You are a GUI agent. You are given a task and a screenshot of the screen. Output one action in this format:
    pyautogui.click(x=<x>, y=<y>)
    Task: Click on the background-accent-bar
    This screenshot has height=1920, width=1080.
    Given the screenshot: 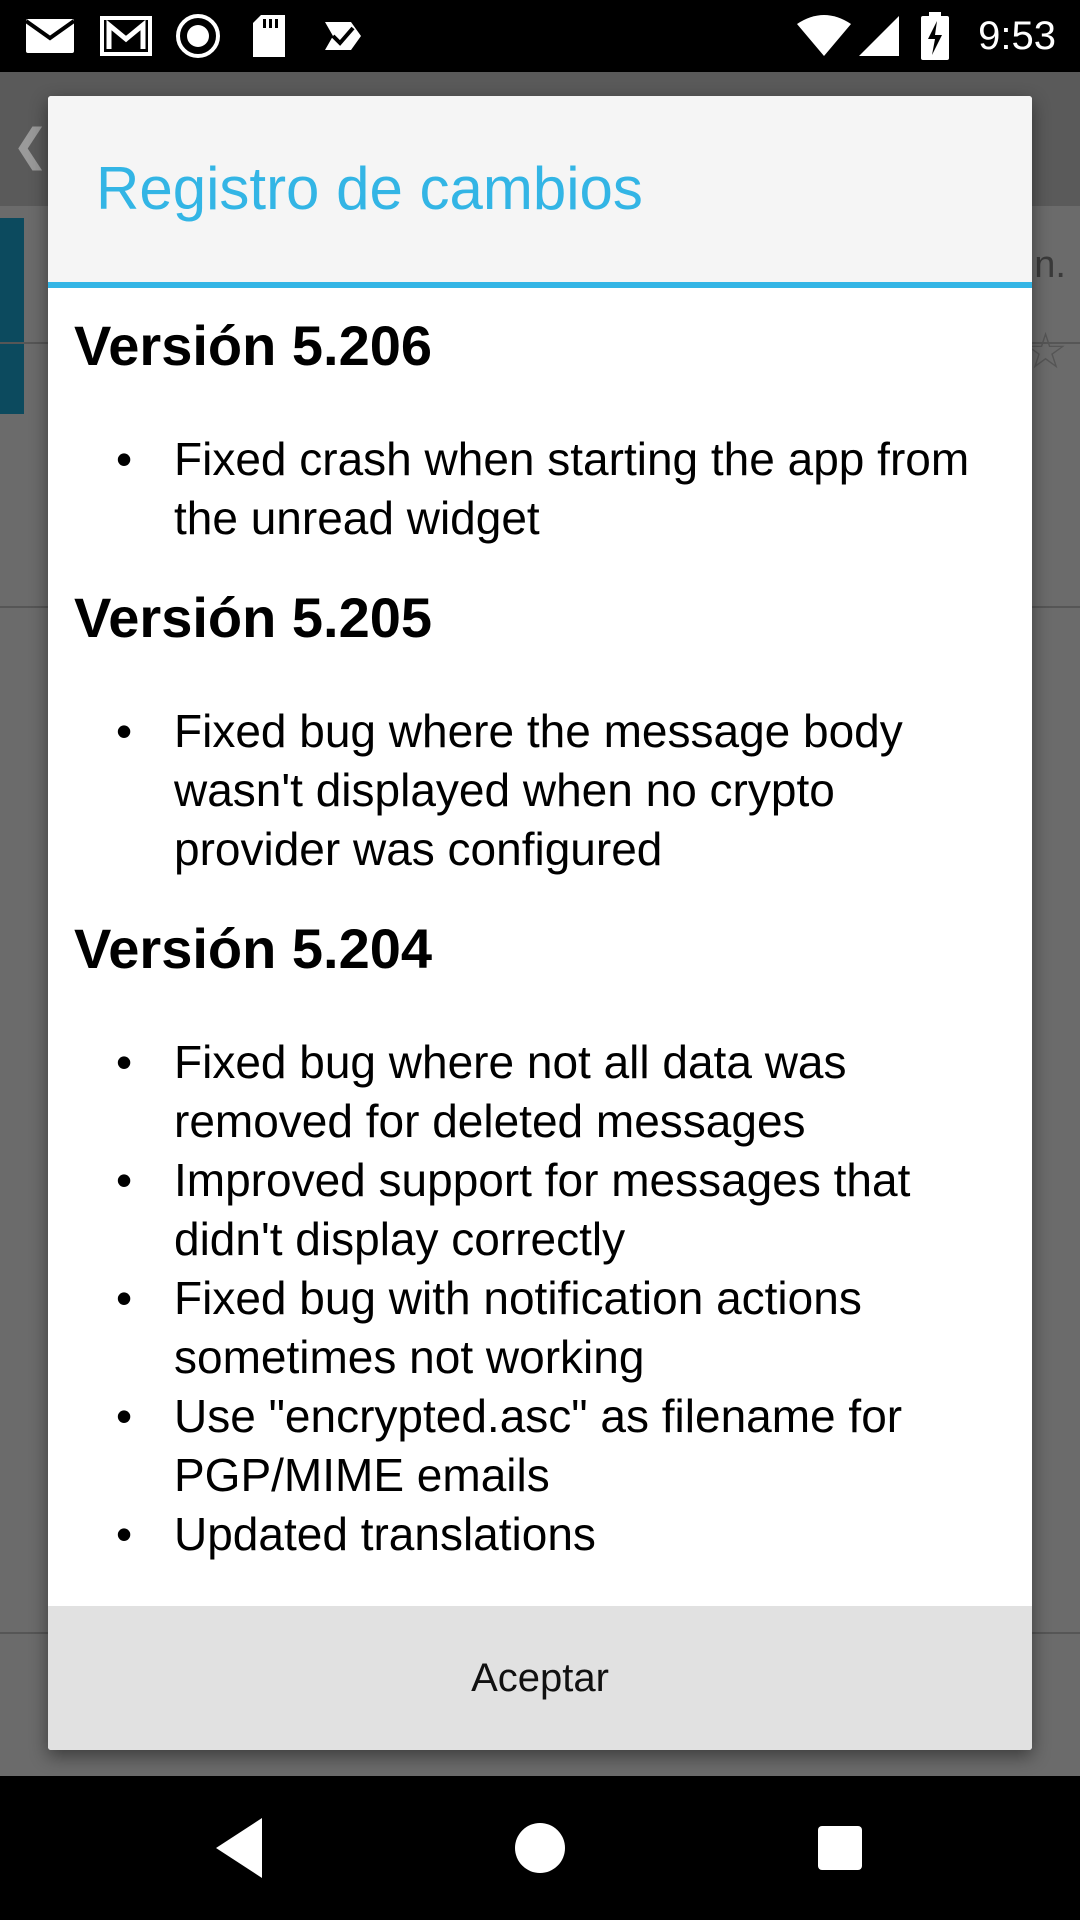 What is the action you would take?
    pyautogui.click(x=12, y=316)
    